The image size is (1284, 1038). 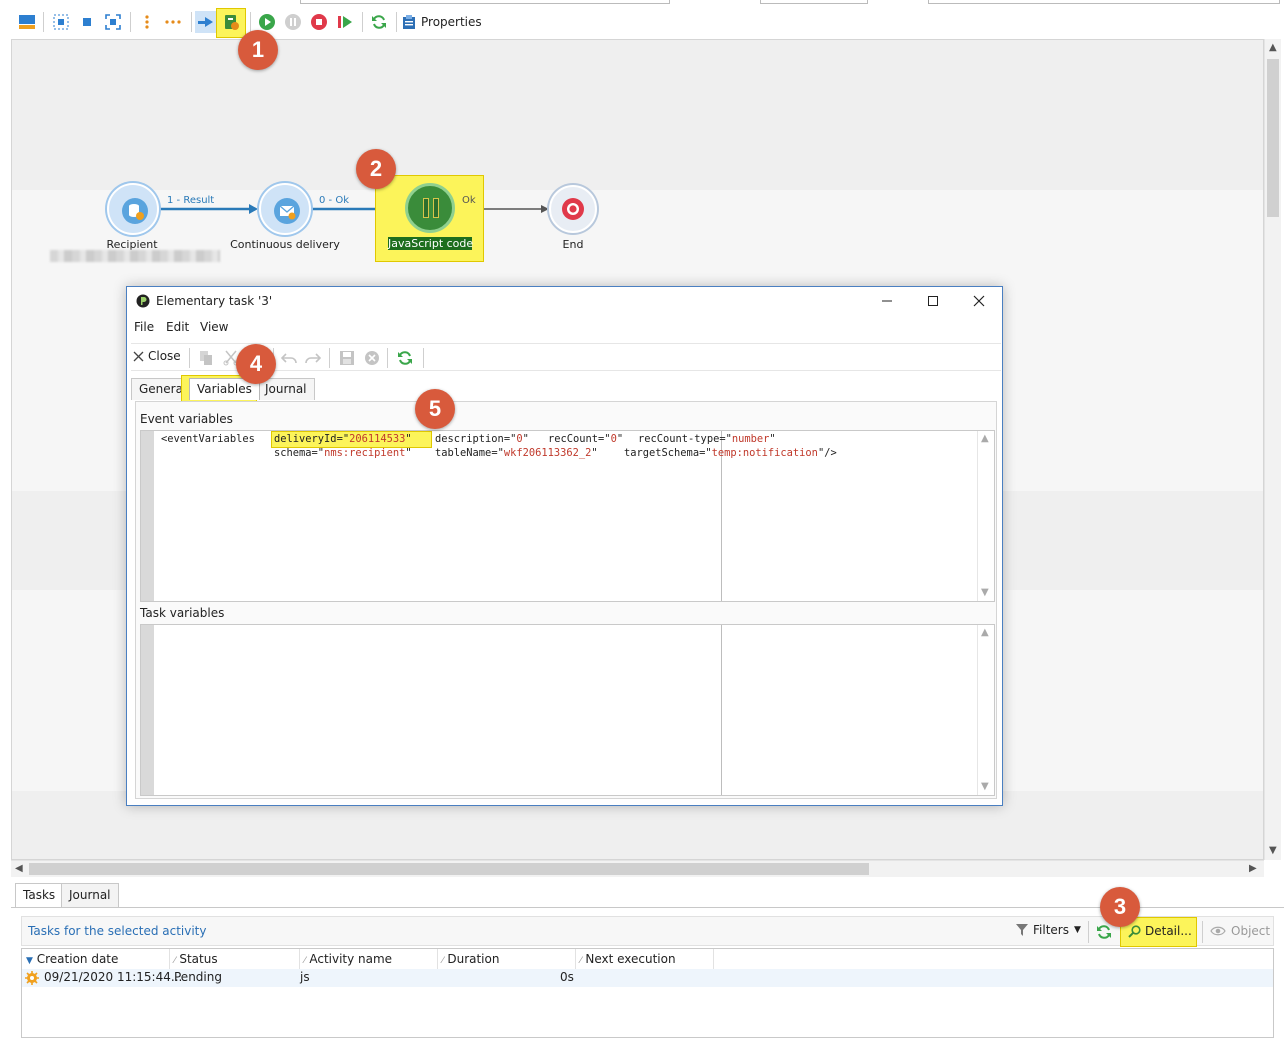 What do you see at coordinates (214, 327) in the screenshot?
I see `menu-view: View` at bounding box center [214, 327].